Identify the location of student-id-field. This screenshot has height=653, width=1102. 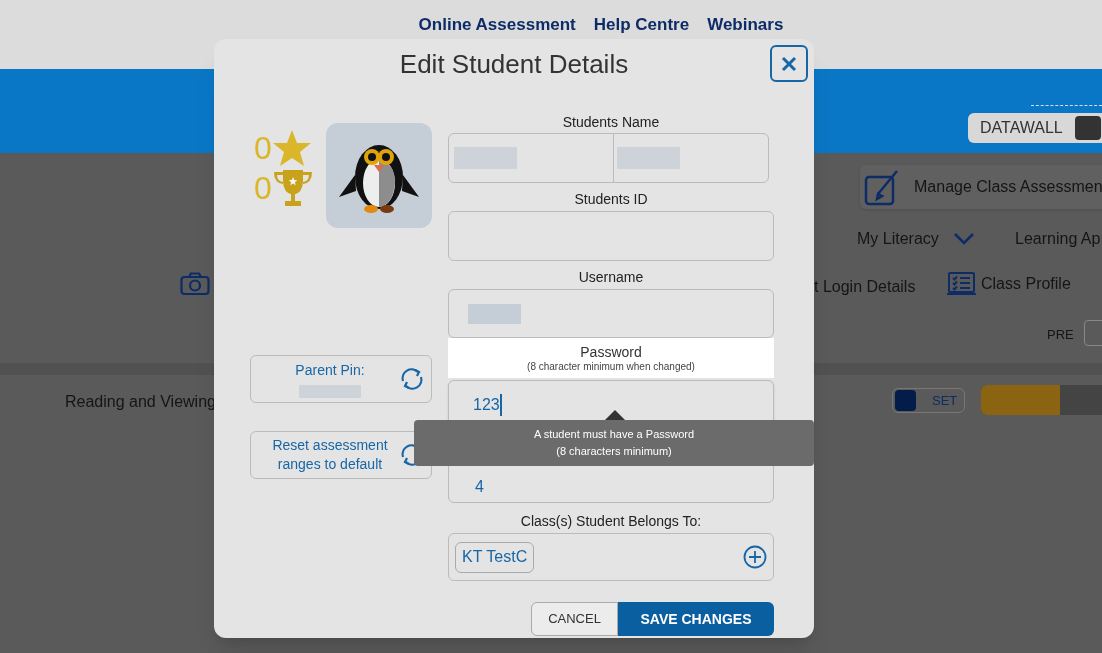
(611, 236).